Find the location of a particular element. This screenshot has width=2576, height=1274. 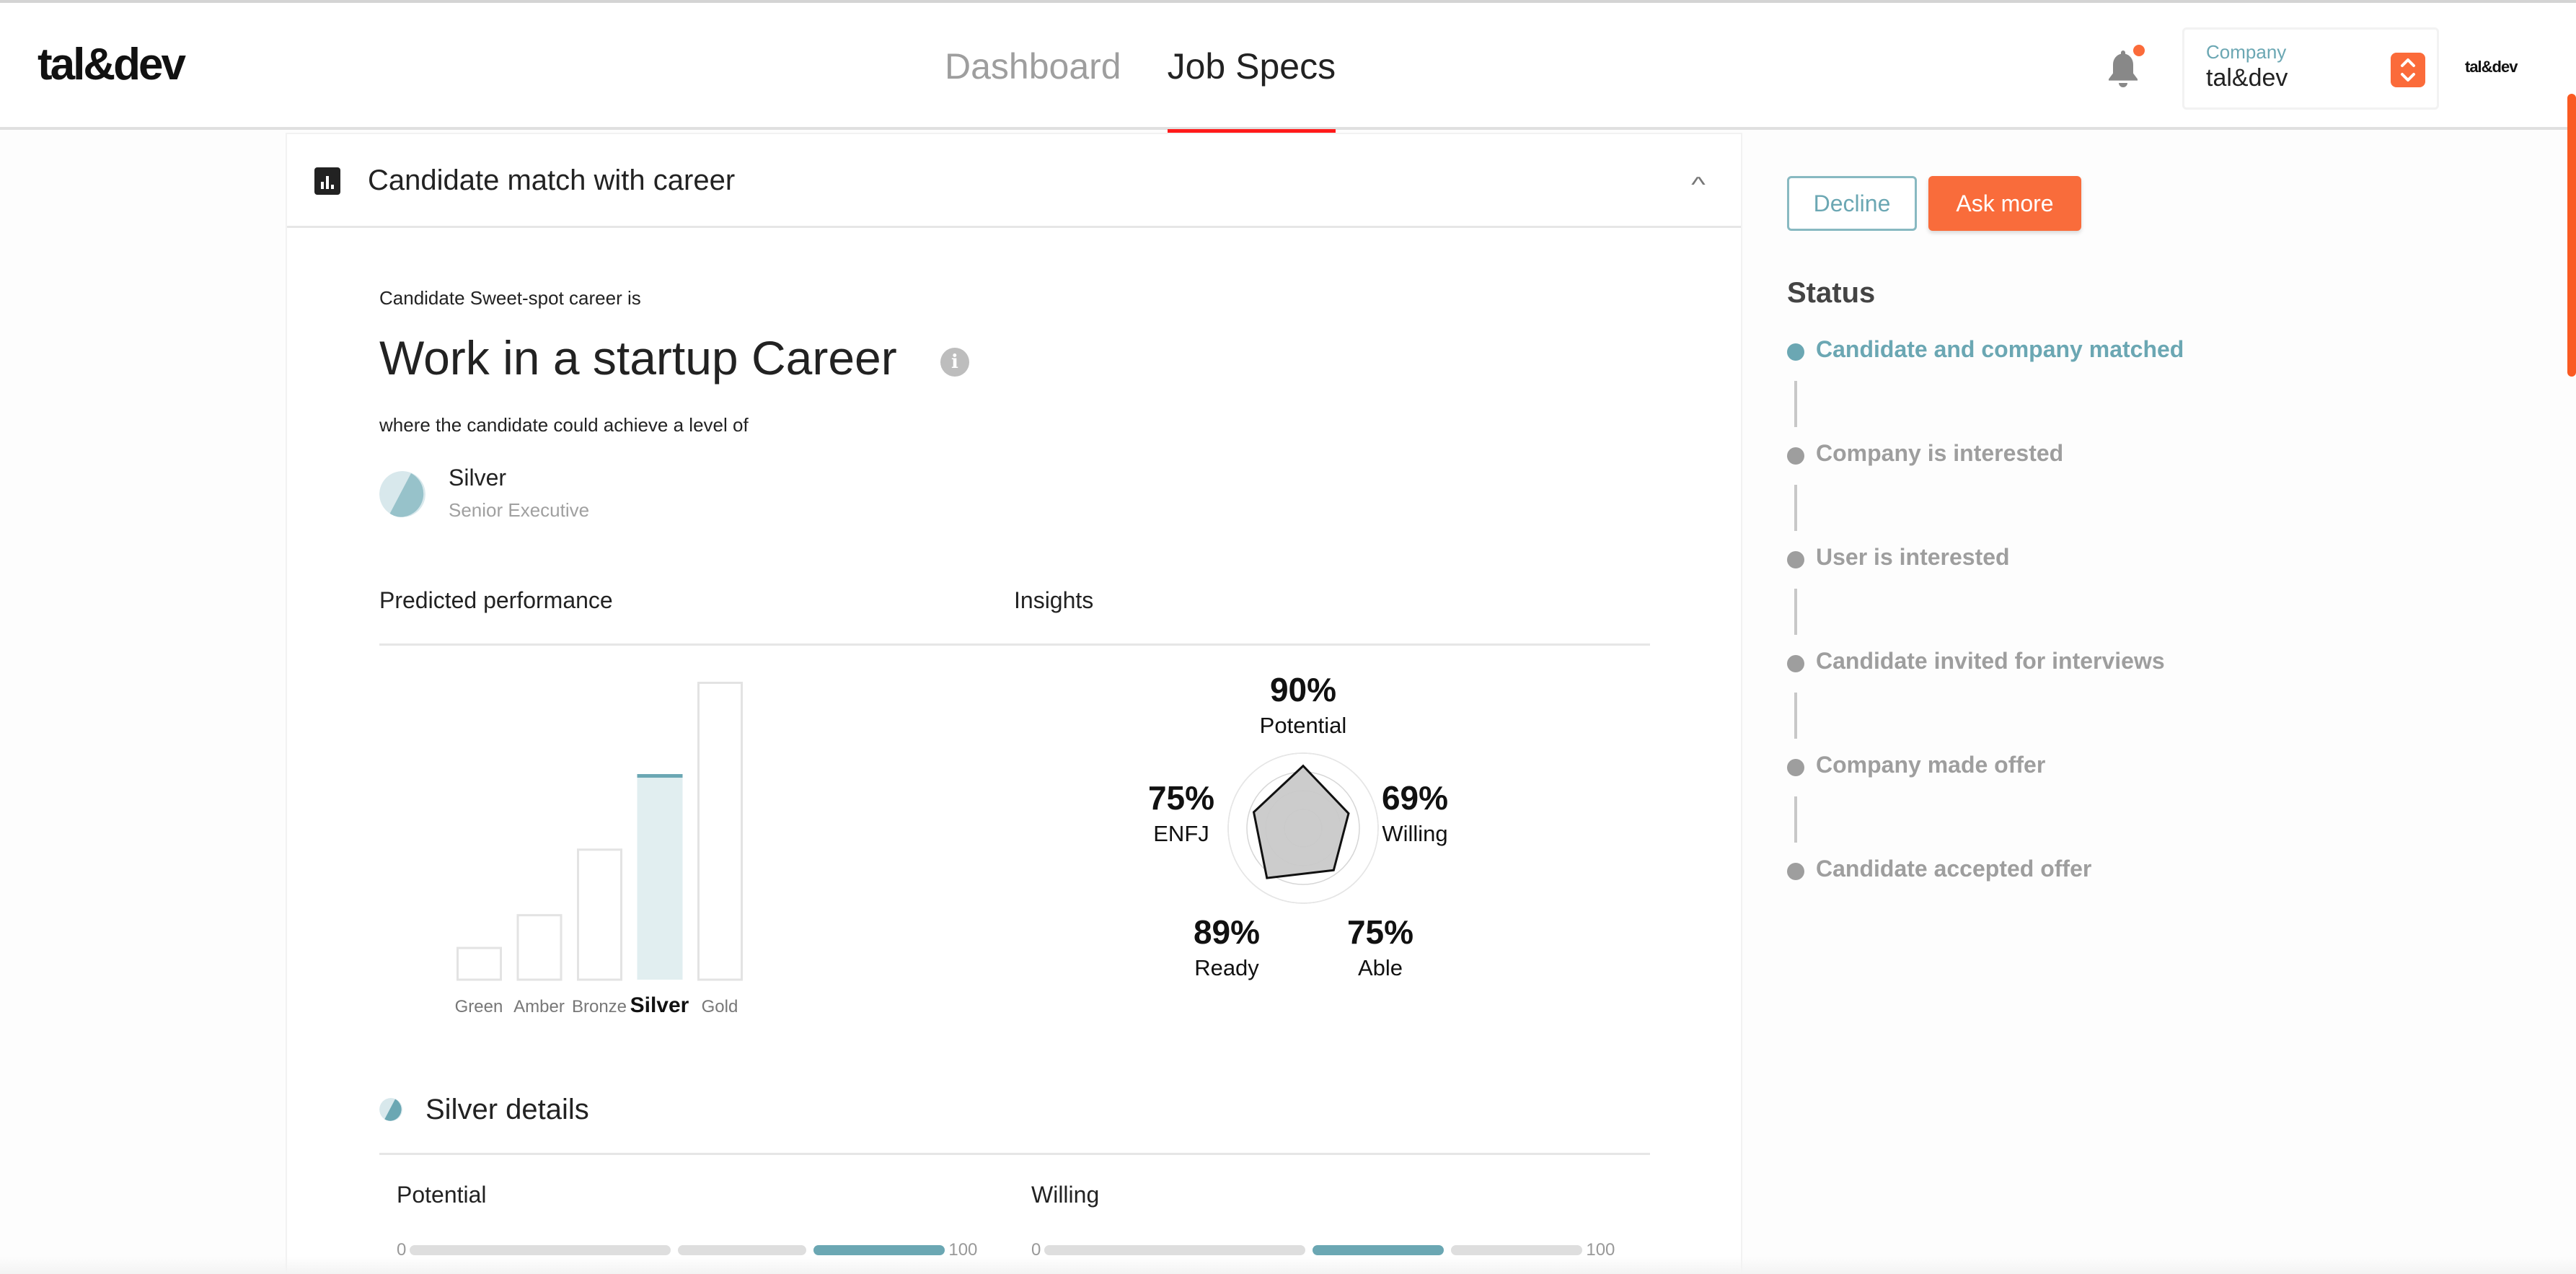

bar-marker is located at coordinates (660, 776).